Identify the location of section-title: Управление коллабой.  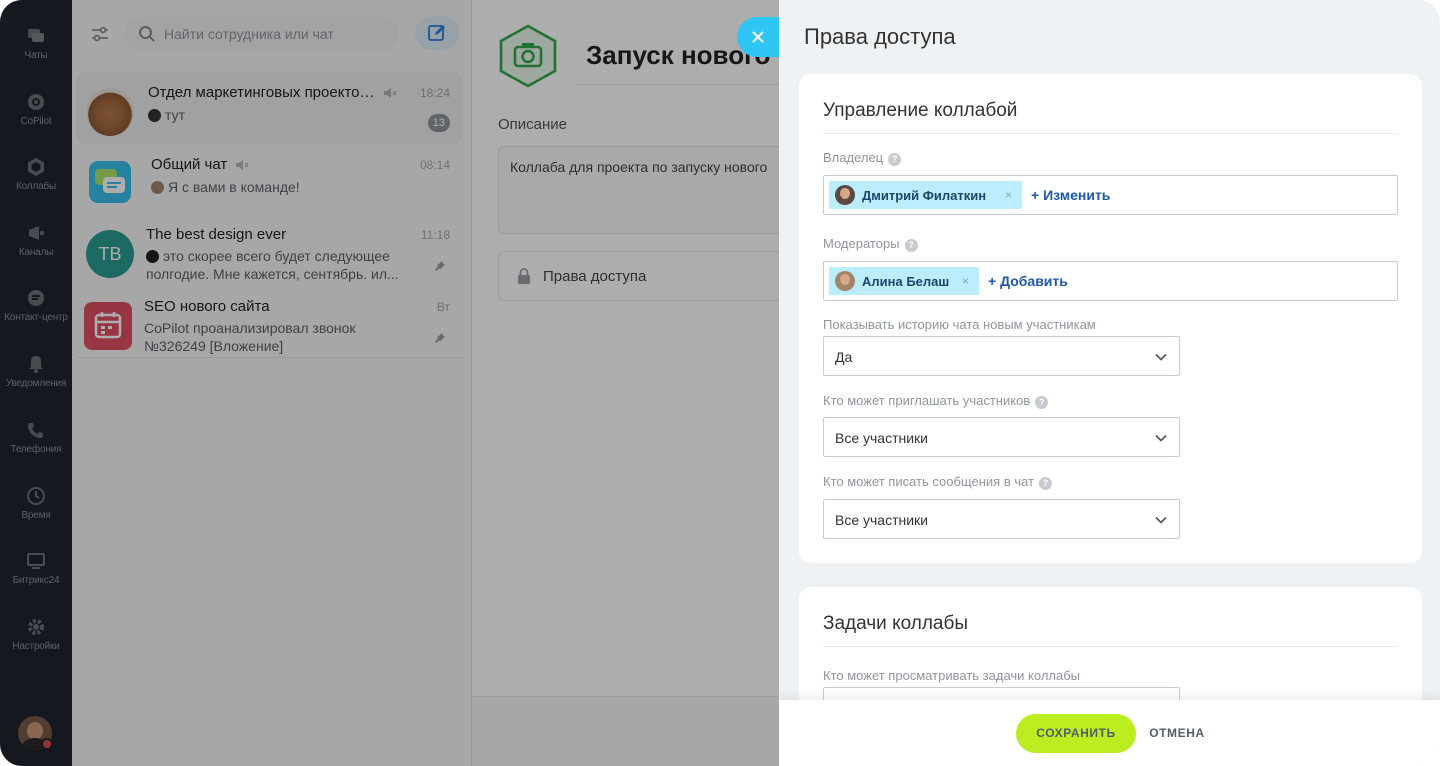
(920, 110).